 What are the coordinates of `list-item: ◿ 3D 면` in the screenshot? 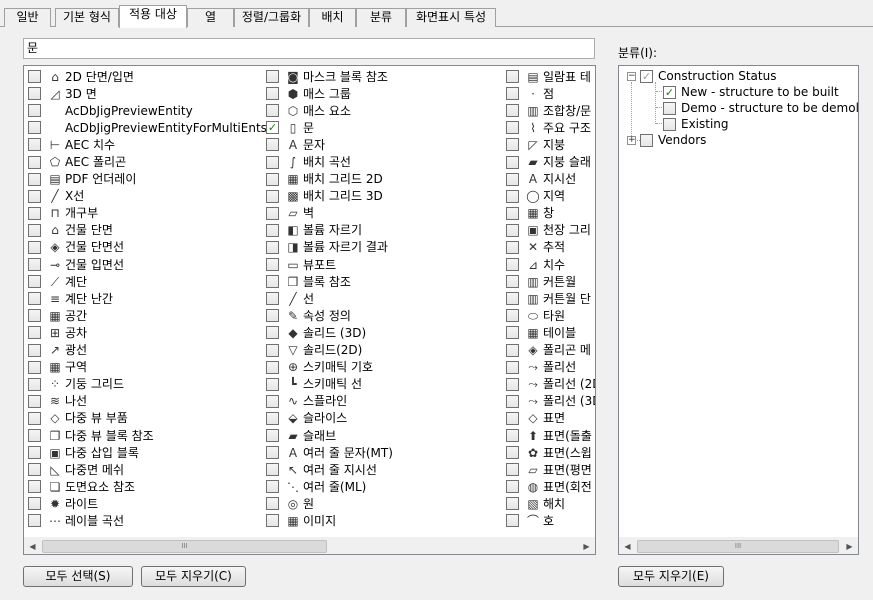 It's located at (147, 93).